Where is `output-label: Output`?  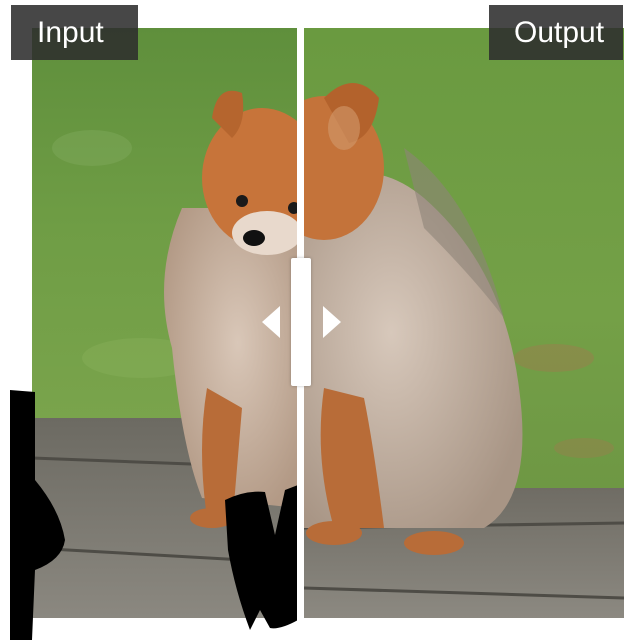
output-label: Output is located at coordinates (556, 32).